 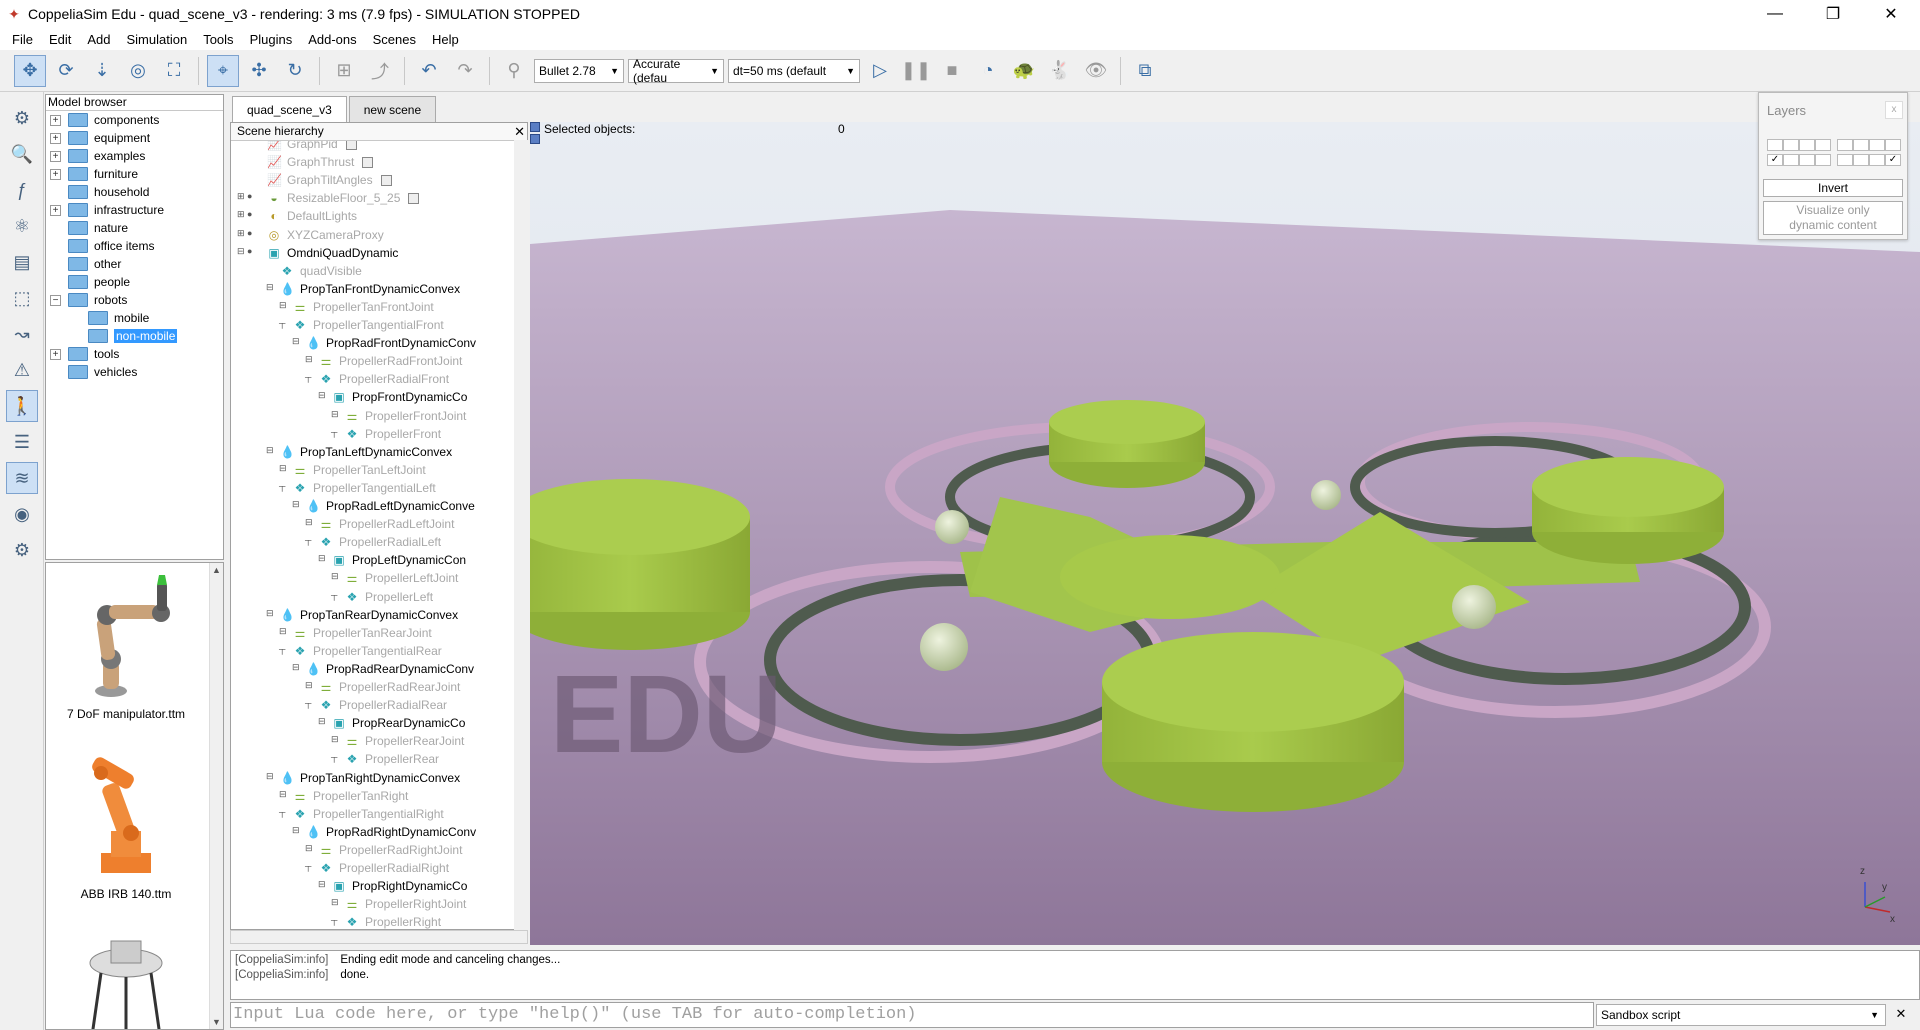 What do you see at coordinates (98, 39) in the screenshot?
I see `menu-add: Add` at bounding box center [98, 39].